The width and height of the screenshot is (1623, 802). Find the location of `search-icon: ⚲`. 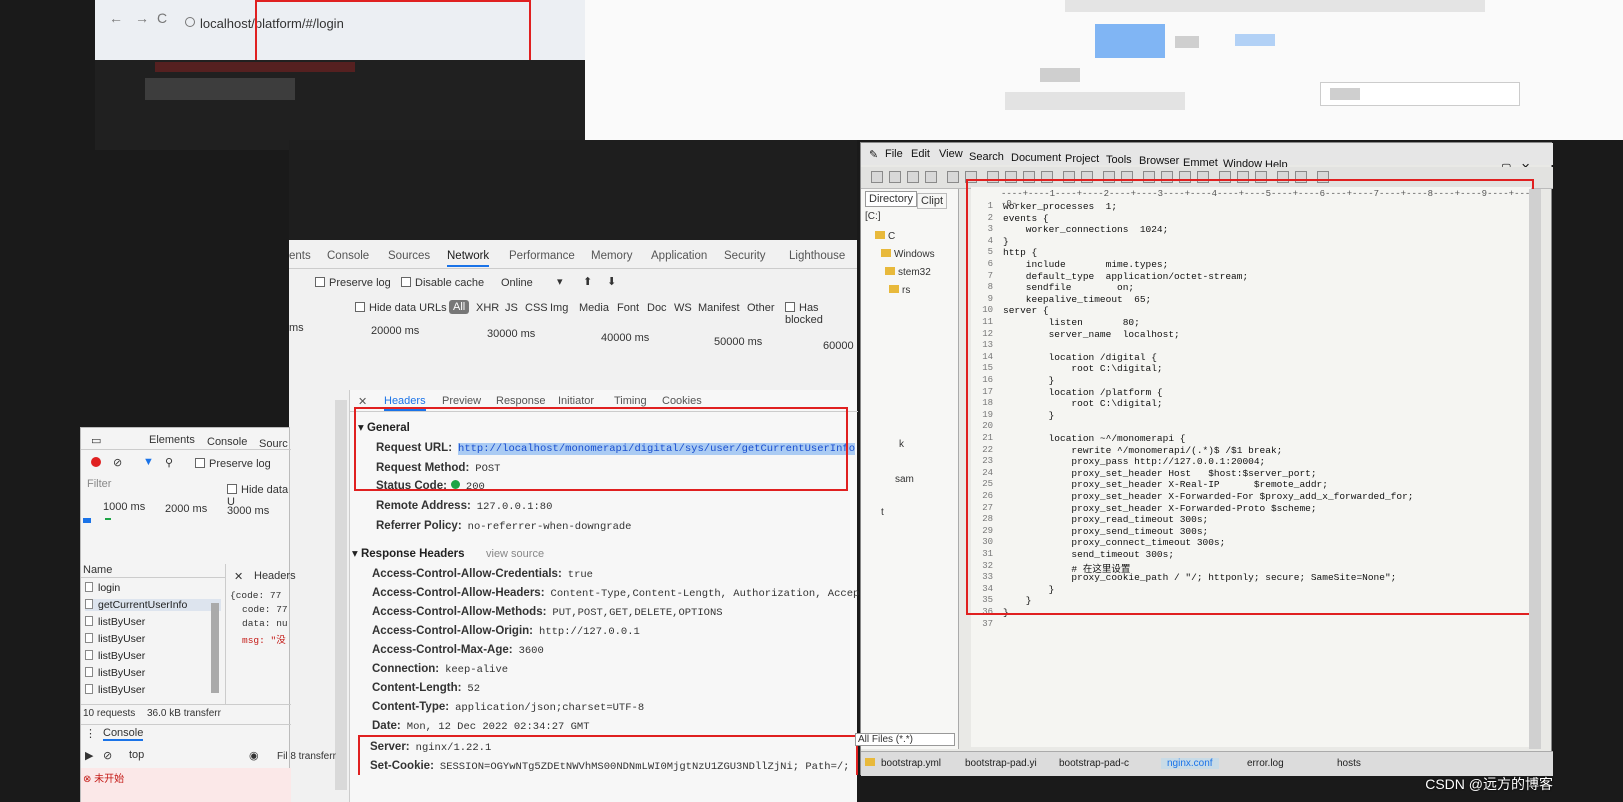

search-icon: ⚲ is located at coordinates (169, 462).